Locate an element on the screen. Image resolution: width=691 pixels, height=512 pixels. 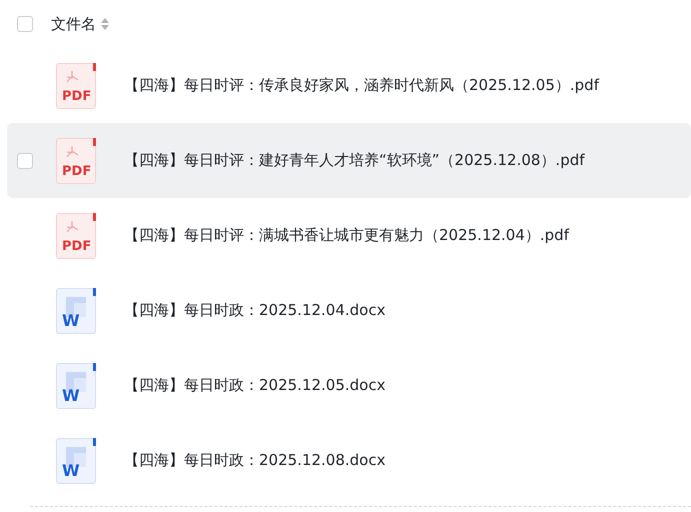
file-row: W 【四海】每日时政：2025.12.05.docx is located at coordinates (349, 385).